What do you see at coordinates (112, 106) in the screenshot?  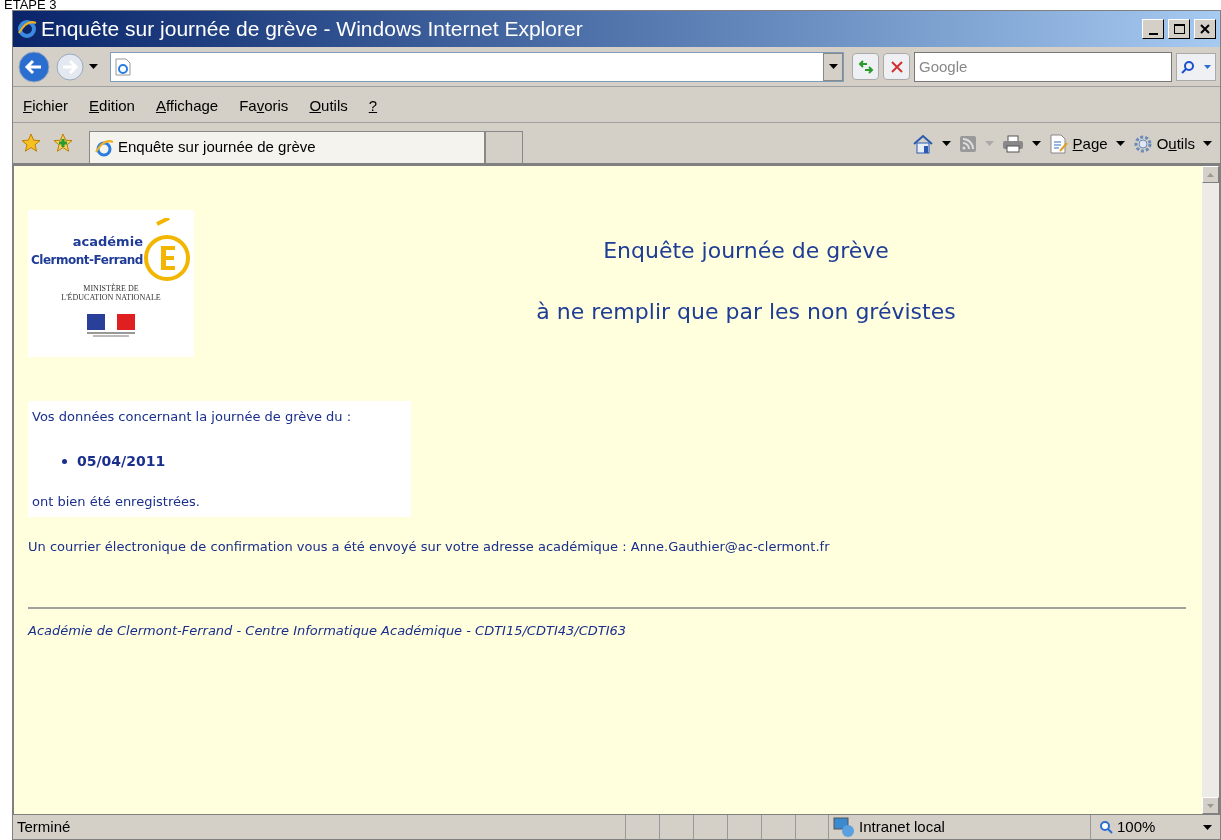 I see `menu-item: Edition` at bounding box center [112, 106].